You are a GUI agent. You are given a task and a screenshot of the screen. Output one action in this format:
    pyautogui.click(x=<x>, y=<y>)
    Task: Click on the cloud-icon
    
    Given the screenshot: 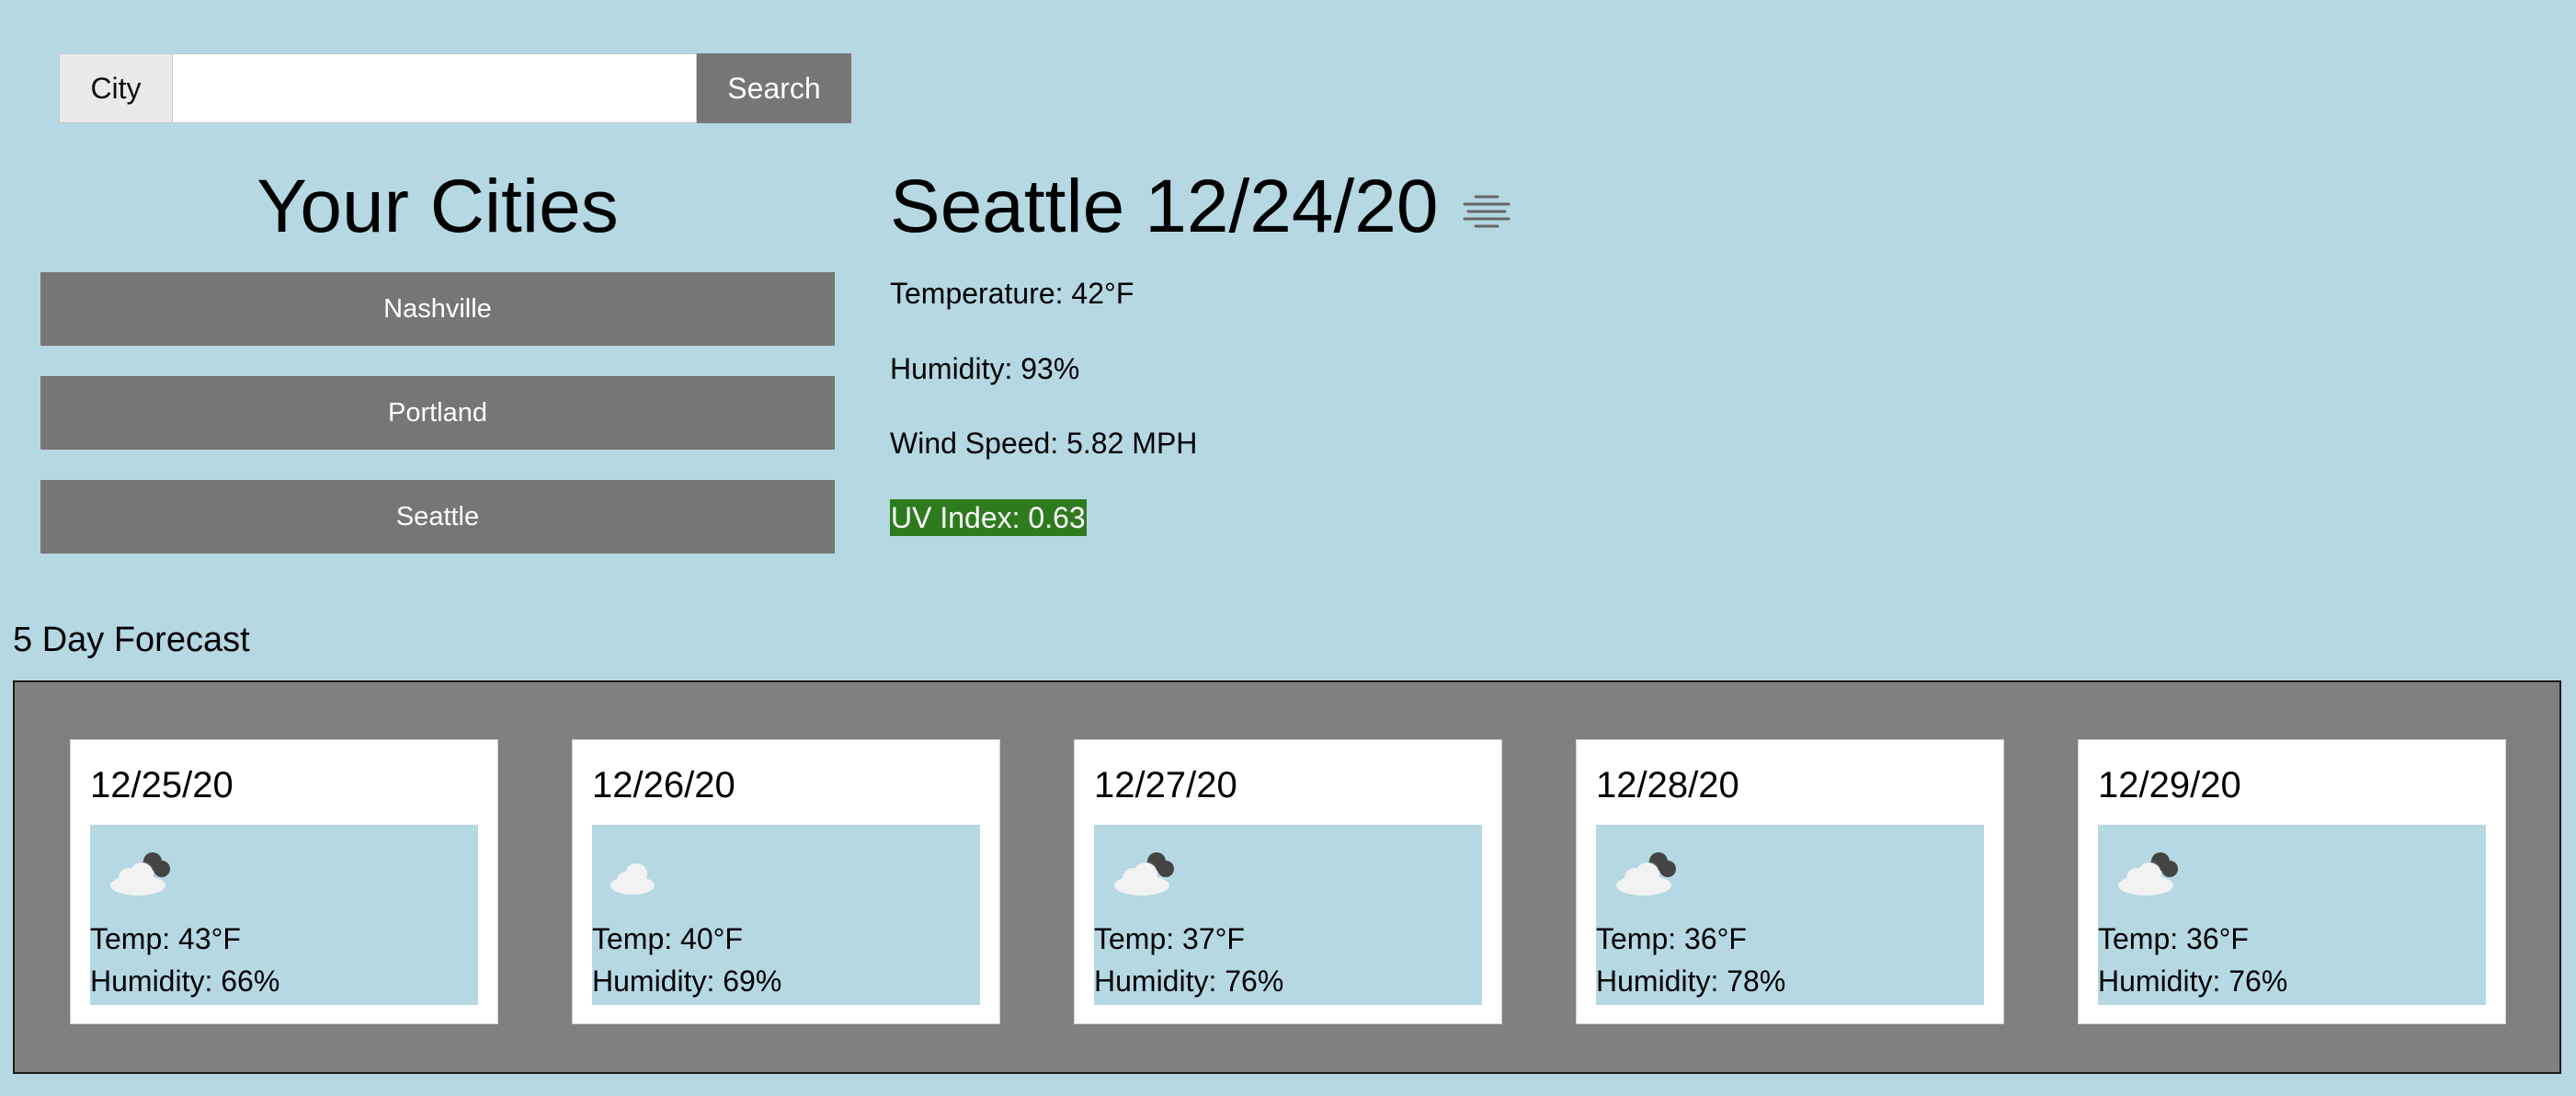 What is the action you would take?
    pyautogui.click(x=632, y=879)
    